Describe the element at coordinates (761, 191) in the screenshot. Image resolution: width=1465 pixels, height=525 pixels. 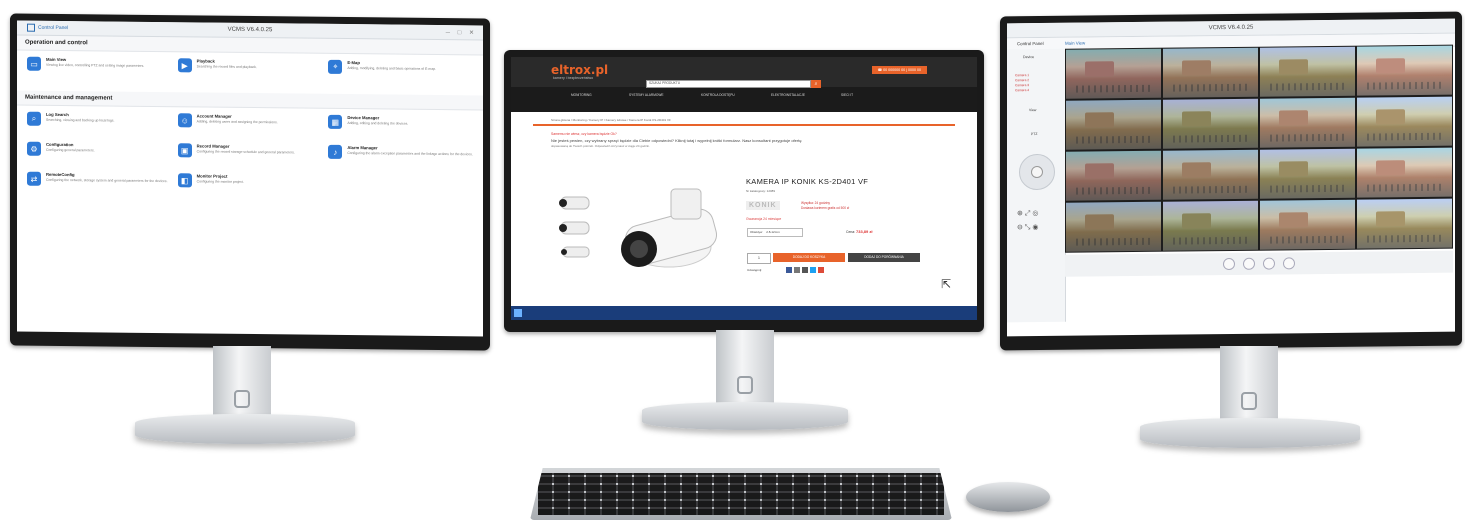
I see `product-sku: Nr katalogowy: 12089` at that location.